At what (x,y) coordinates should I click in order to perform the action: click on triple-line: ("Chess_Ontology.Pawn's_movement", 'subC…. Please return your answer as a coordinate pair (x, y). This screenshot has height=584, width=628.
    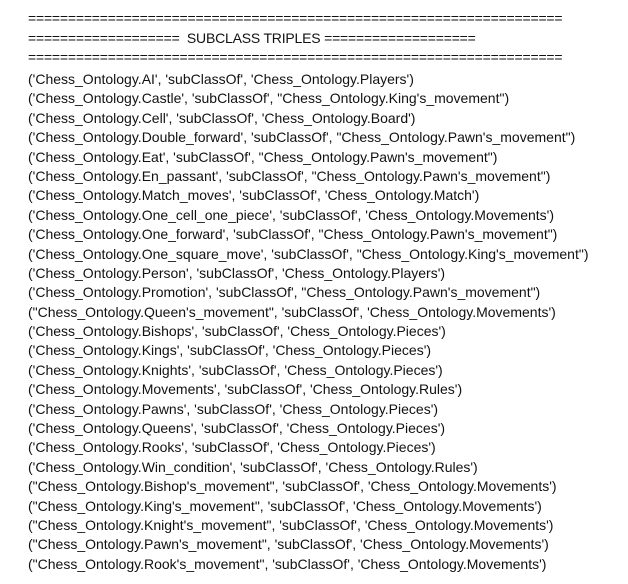
    Looking at the image, I should click on (288, 544).